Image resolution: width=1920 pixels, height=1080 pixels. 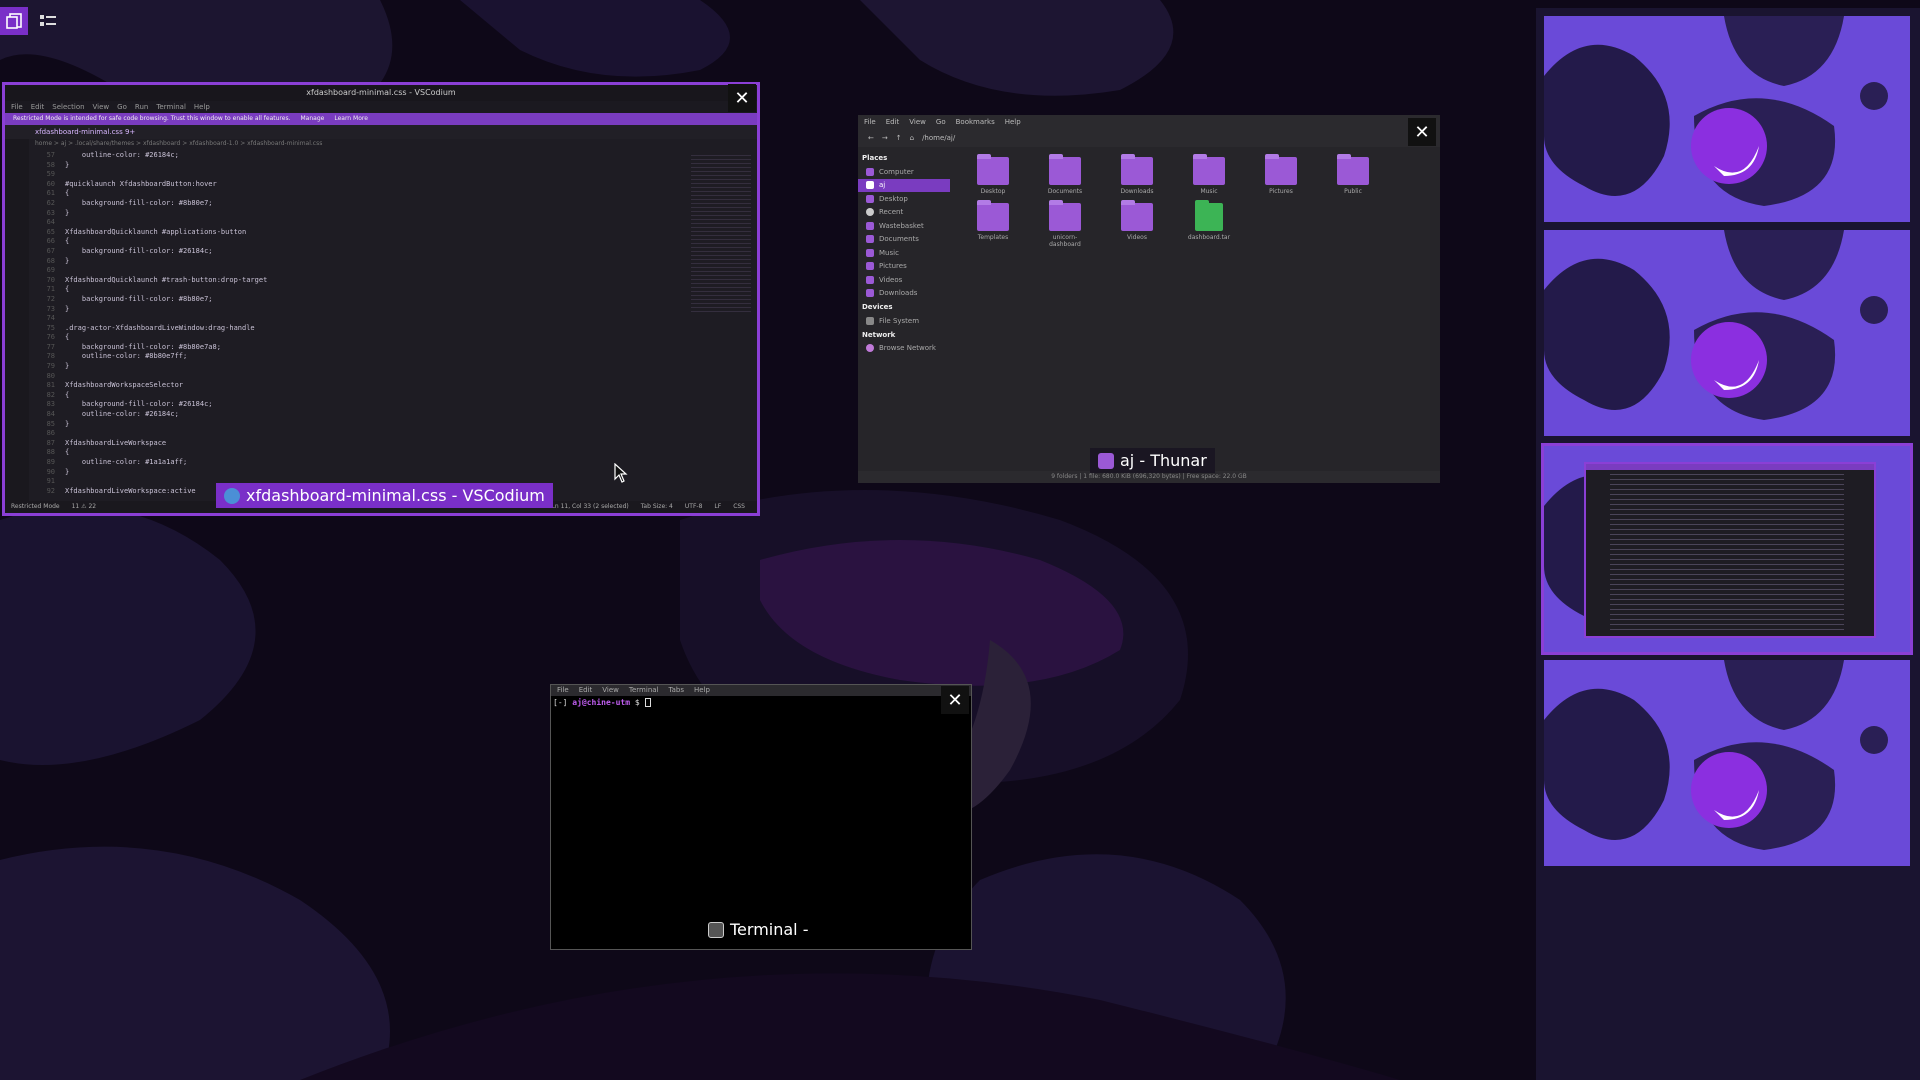 What do you see at coordinates (359, 367) in the screenshot?
I see `code-line: 79}` at bounding box center [359, 367].